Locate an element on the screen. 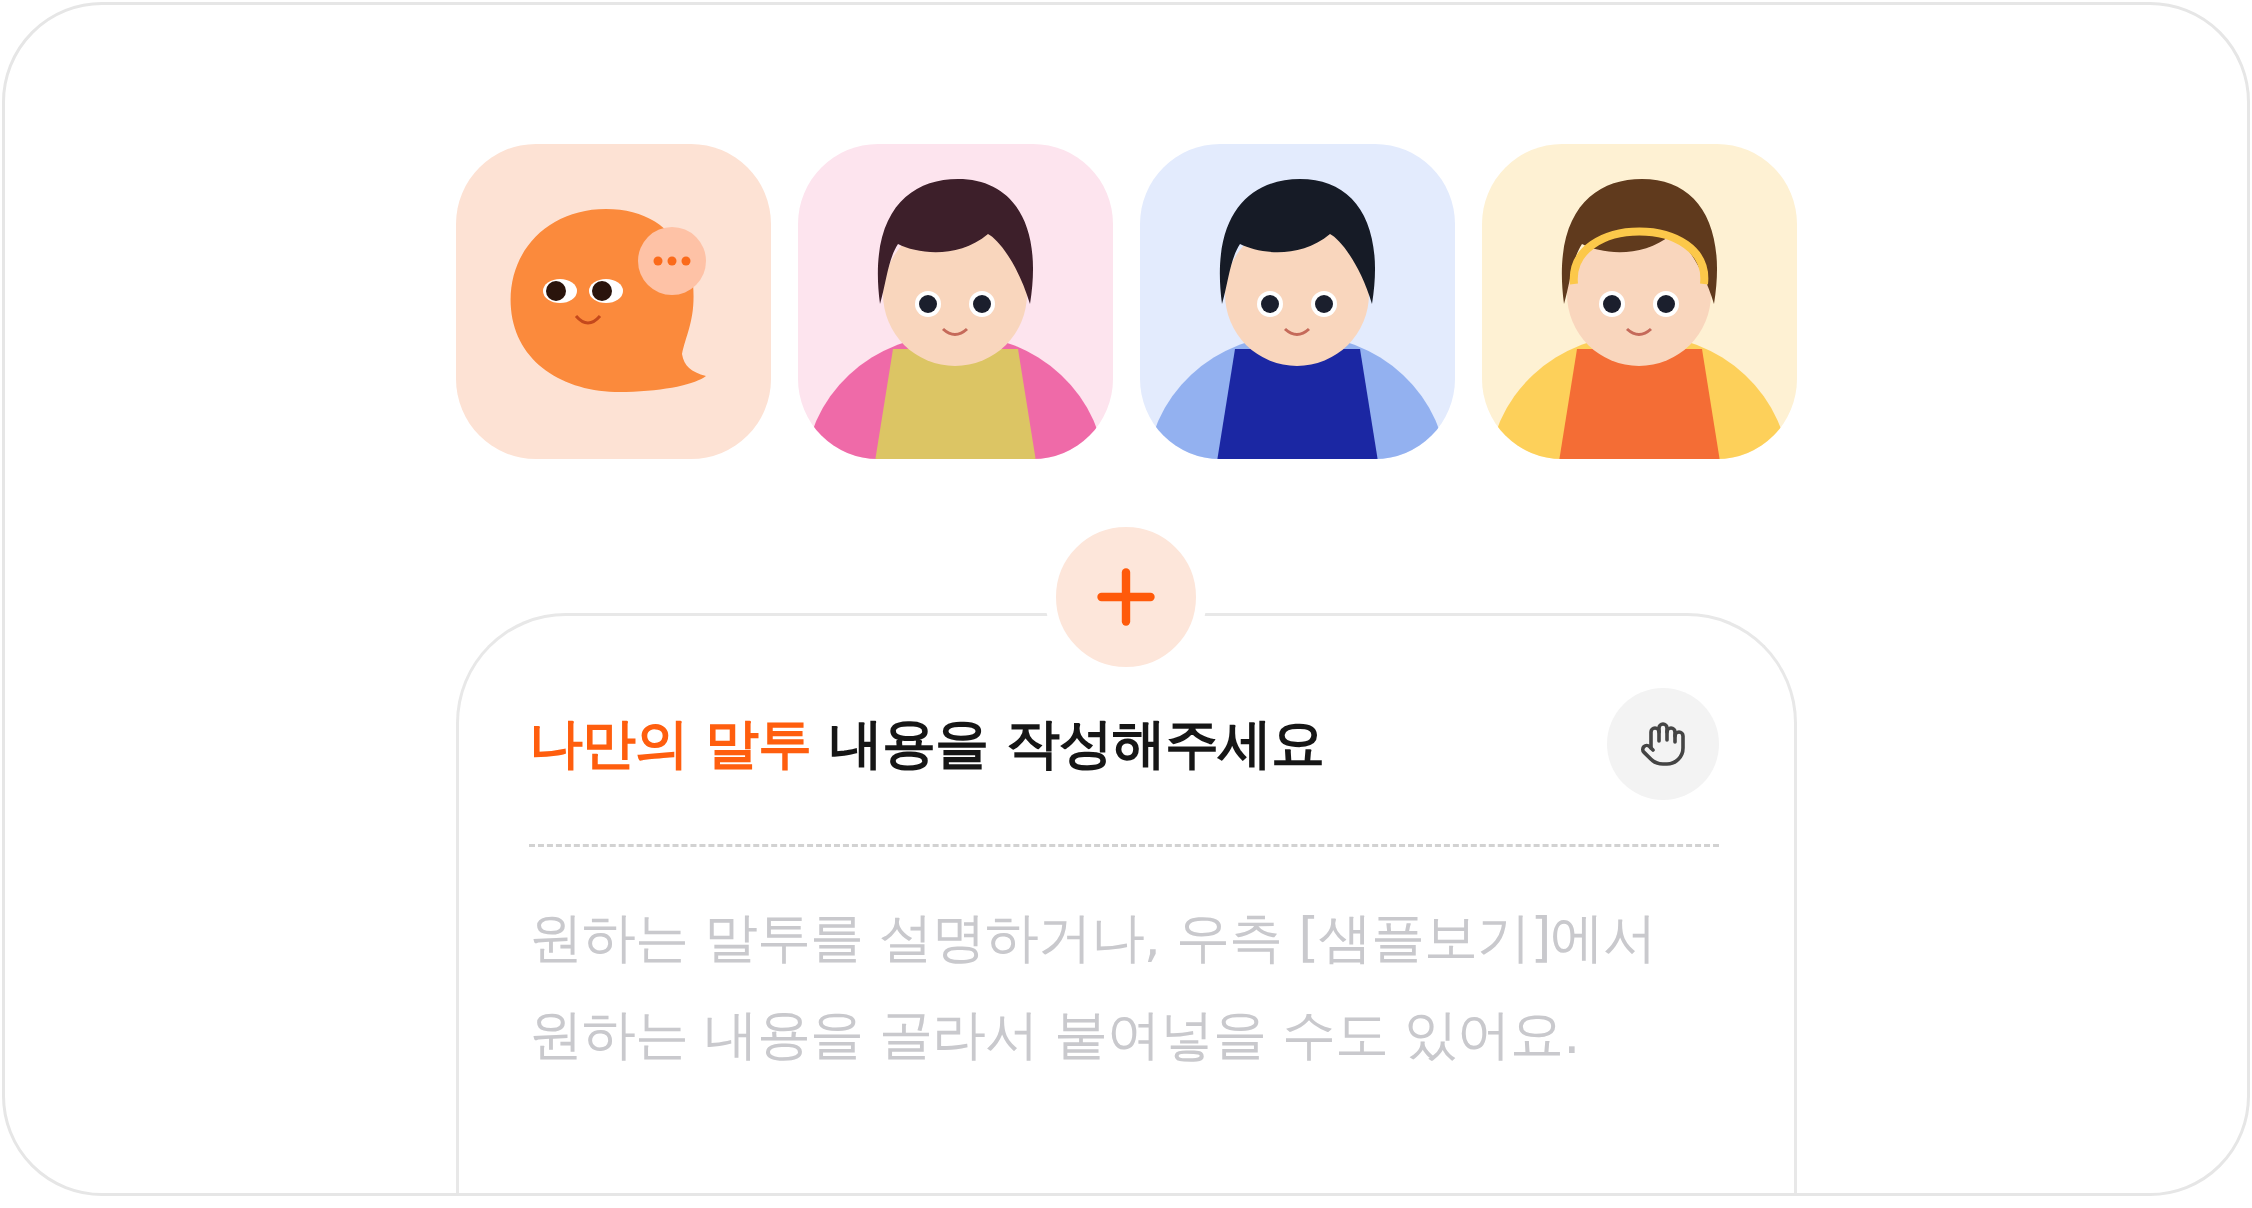  editor-title: 나만의 말투 내용을 작성해주세요 is located at coordinates (926, 743).